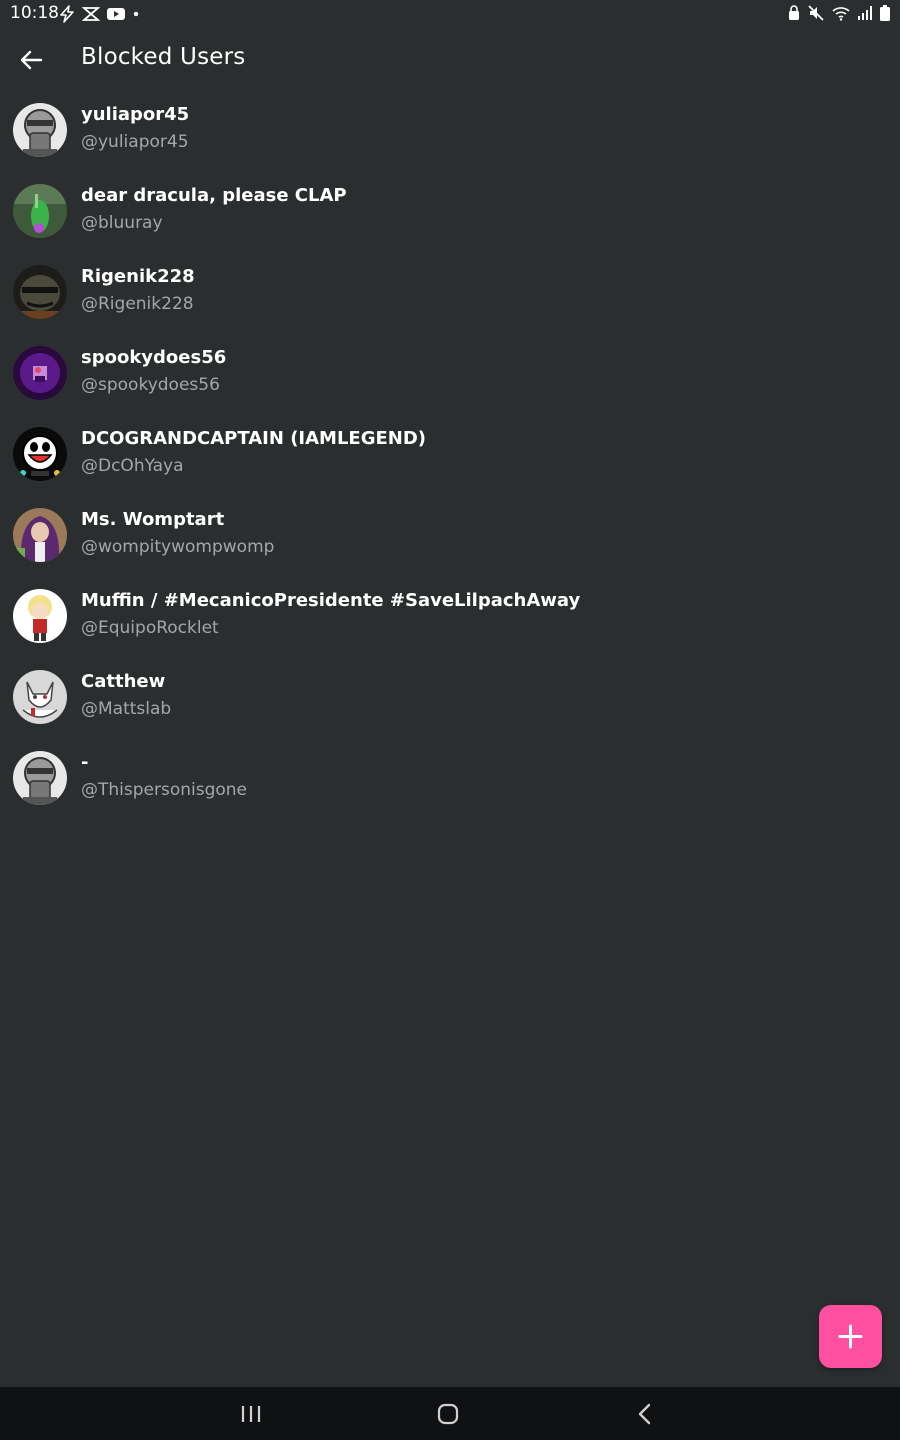 Image resolution: width=900 pixels, height=1440 pixels. I want to click on home-icon, so click(448, 1414).